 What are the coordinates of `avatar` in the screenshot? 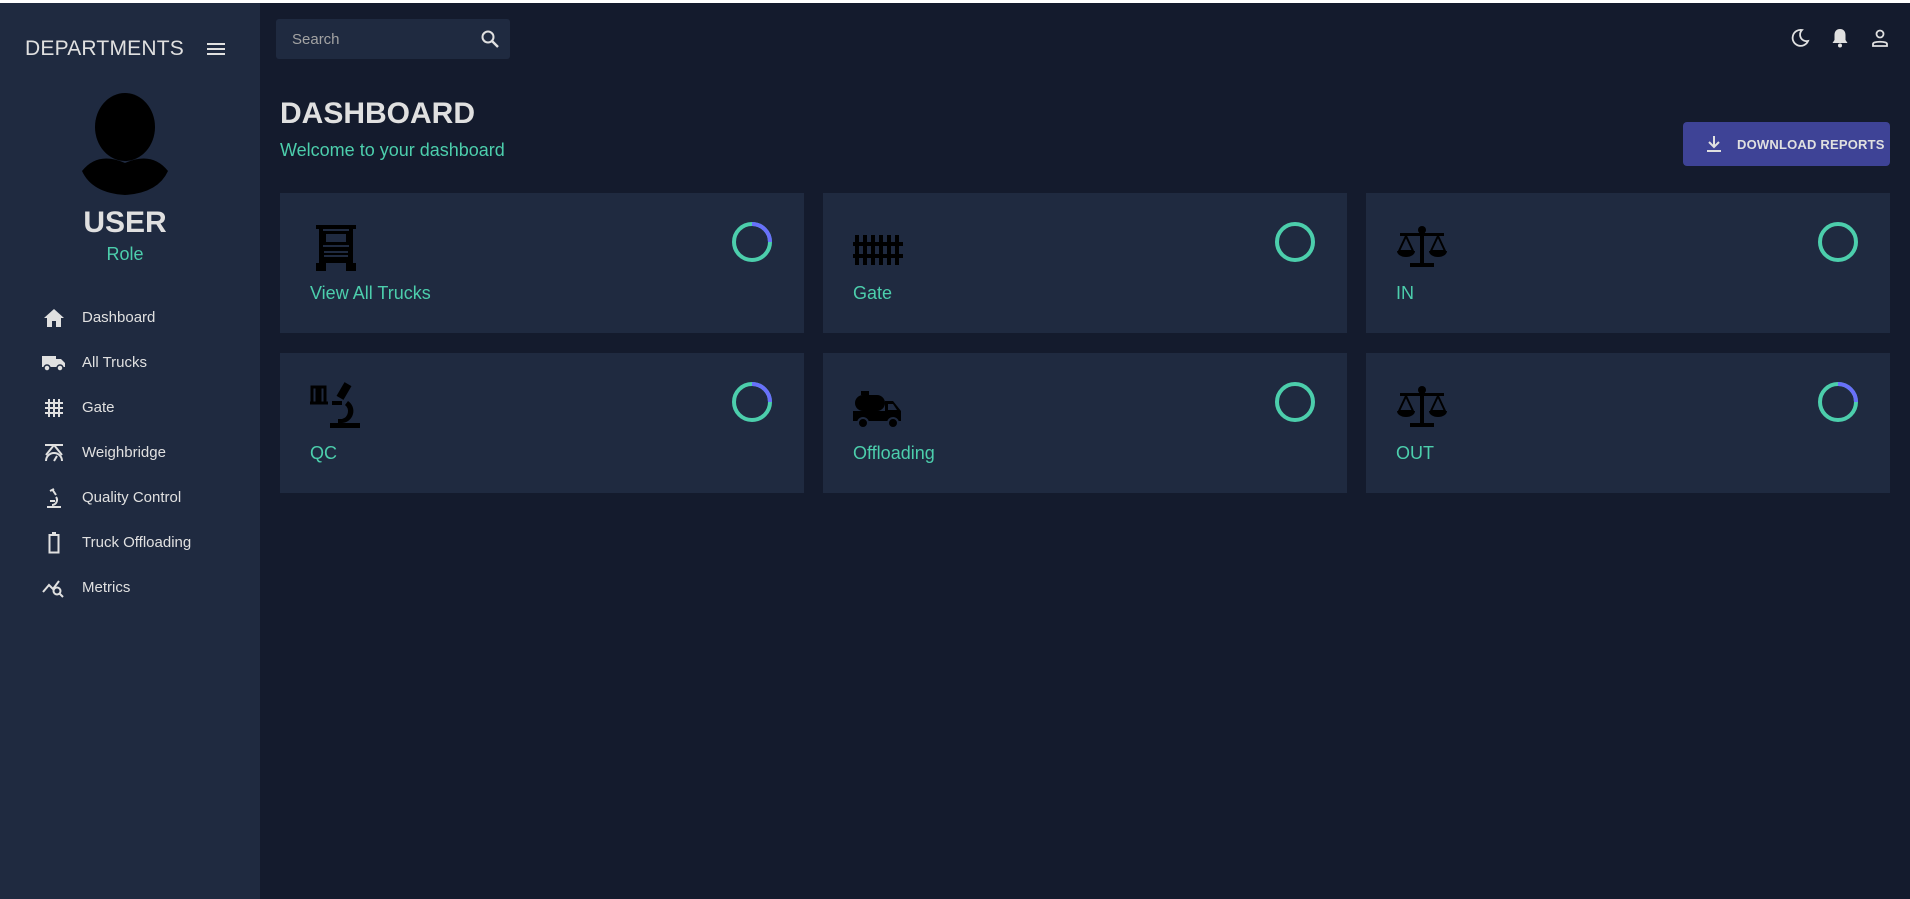 It's located at (125, 145).